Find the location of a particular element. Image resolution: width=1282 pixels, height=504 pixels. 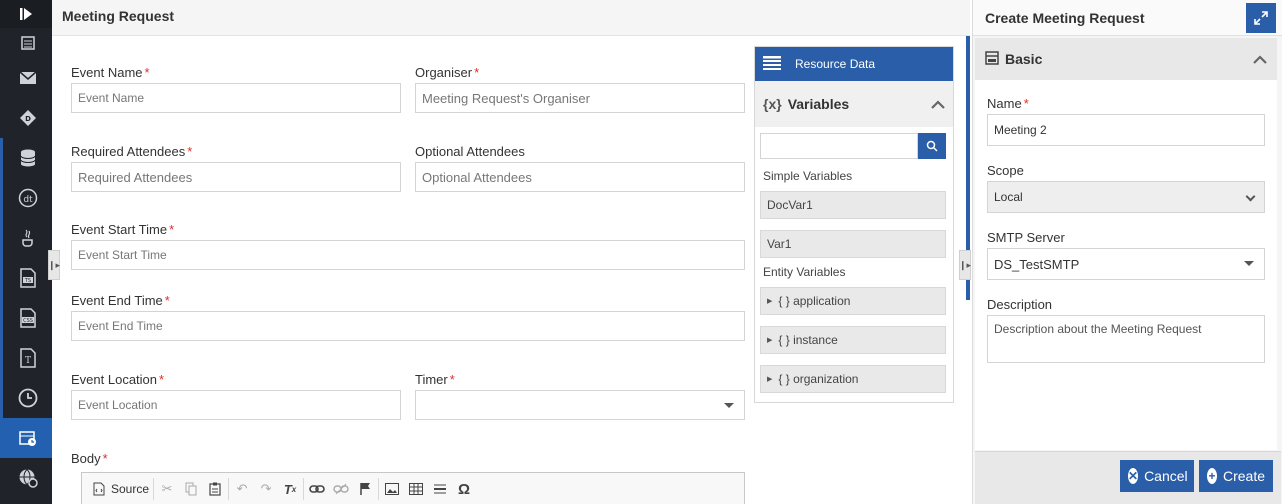

event-start-time-input: Event Start Time is located at coordinates (408, 255).